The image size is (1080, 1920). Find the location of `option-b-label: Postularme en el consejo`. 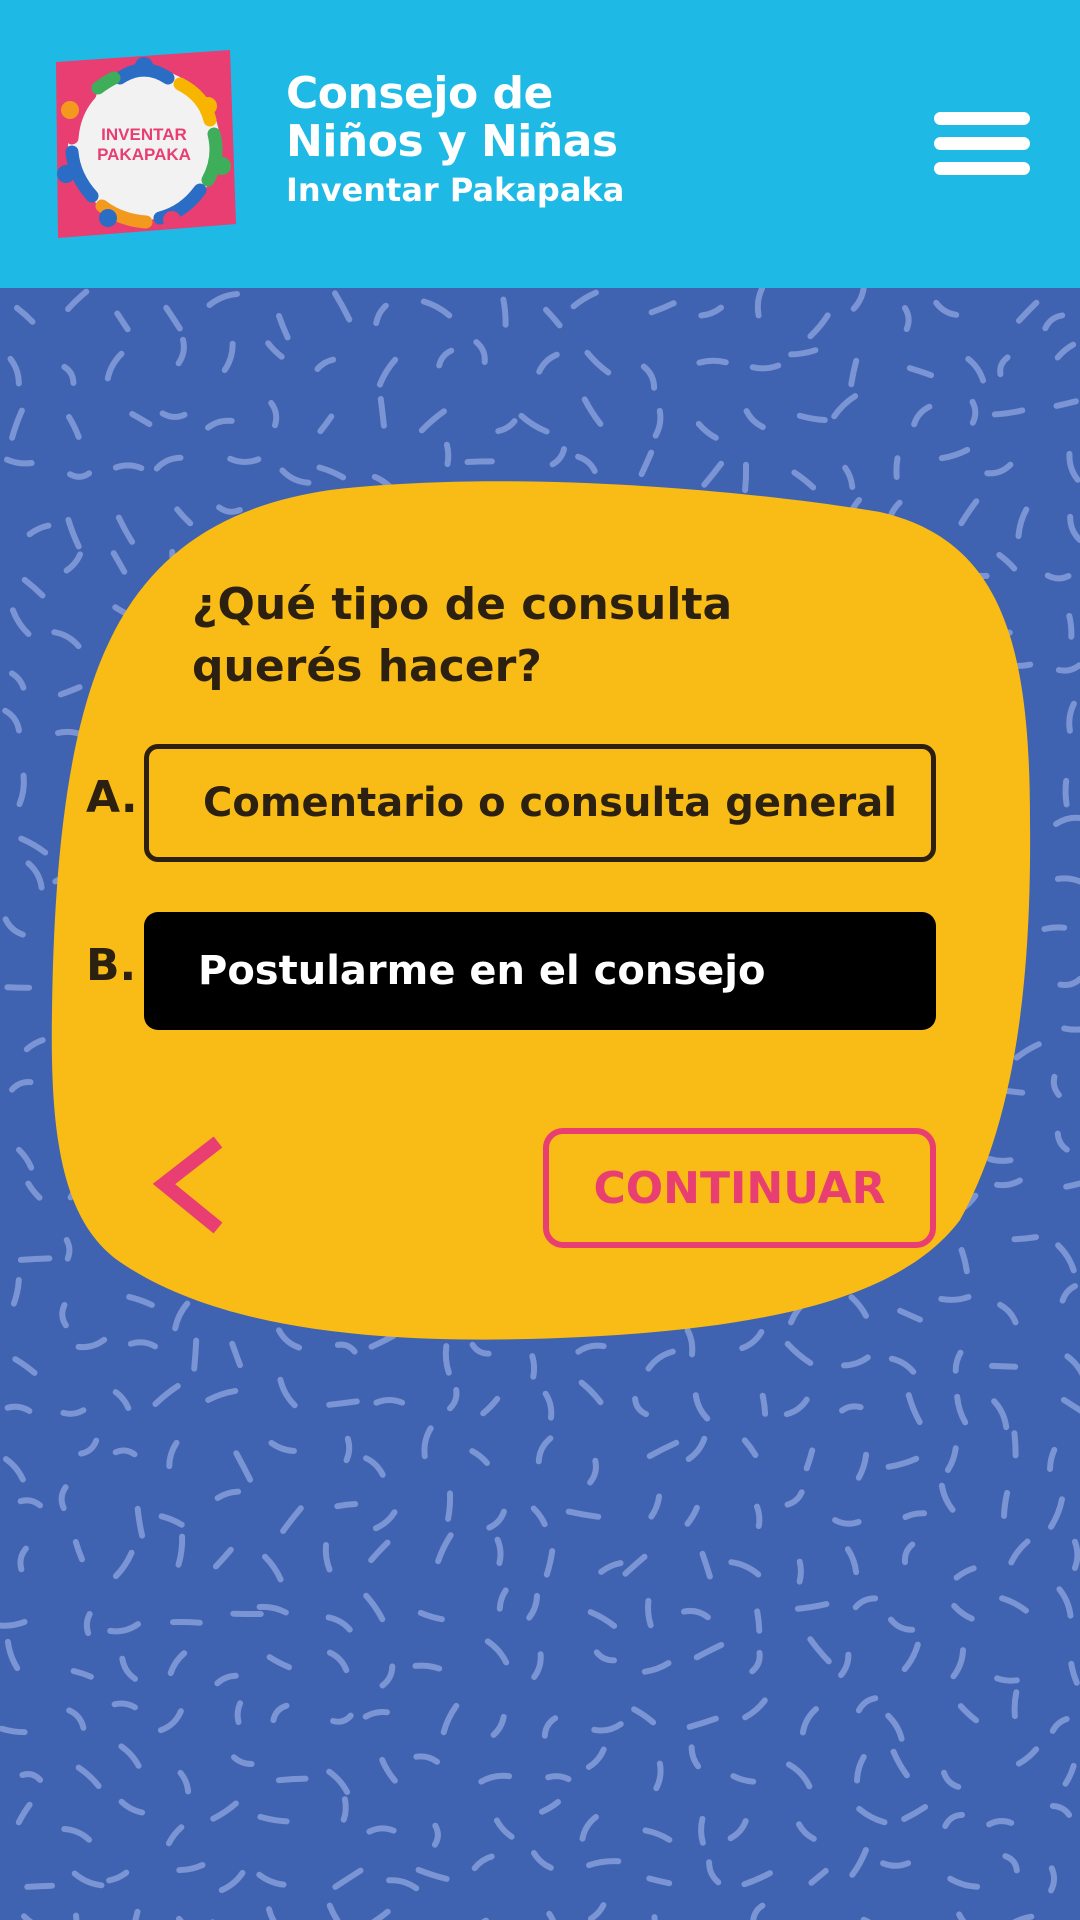

option-b-label: Postularme en el consejo is located at coordinates (482, 971).